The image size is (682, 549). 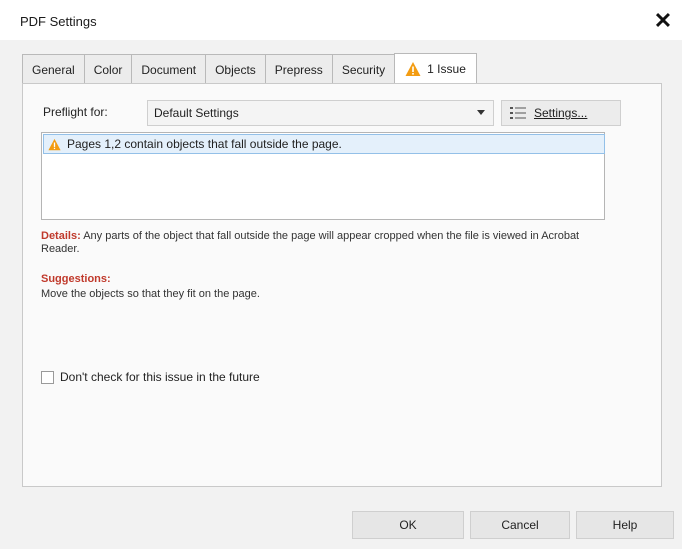 What do you see at coordinates (75, 112) in the screenshot?
I see `preflight-label: Preflight for:` at bounding box center [75, 112].